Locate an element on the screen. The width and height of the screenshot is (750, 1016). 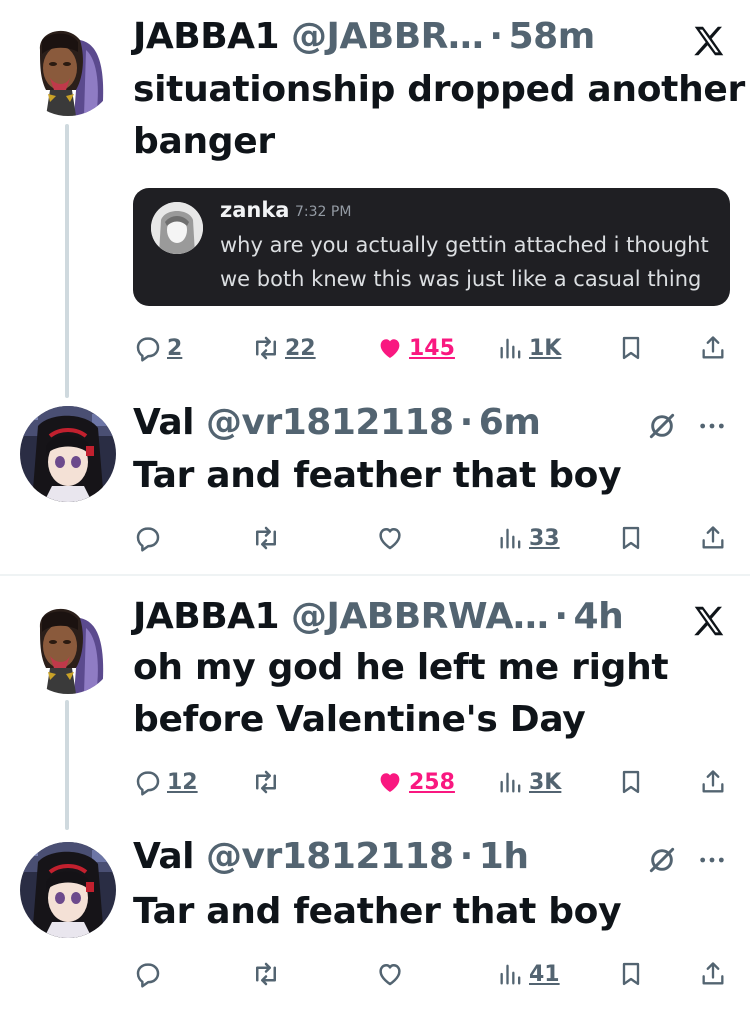
views-button: 1K is located at coordinates (529, 348).